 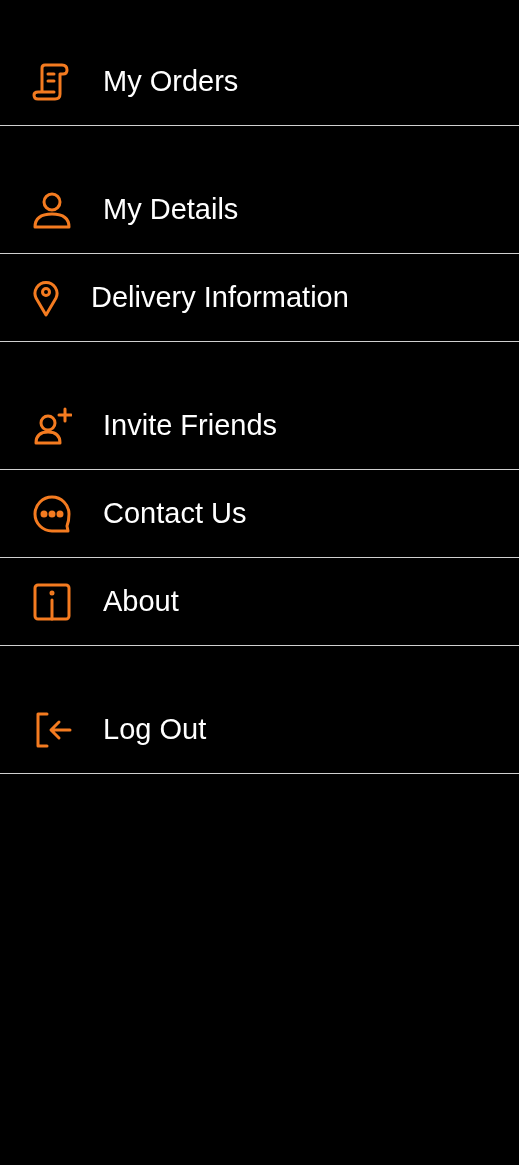 I want to click on menu-item: About, so click(x=259, y=602).